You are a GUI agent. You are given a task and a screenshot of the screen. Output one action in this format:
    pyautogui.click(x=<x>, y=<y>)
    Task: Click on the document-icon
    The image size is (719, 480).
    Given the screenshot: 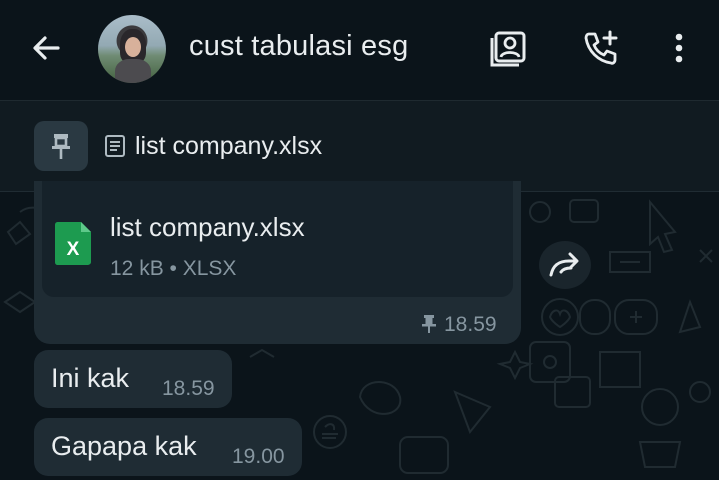 What is the action you would take?
    pyautogui.click(x=115, y=146)
    